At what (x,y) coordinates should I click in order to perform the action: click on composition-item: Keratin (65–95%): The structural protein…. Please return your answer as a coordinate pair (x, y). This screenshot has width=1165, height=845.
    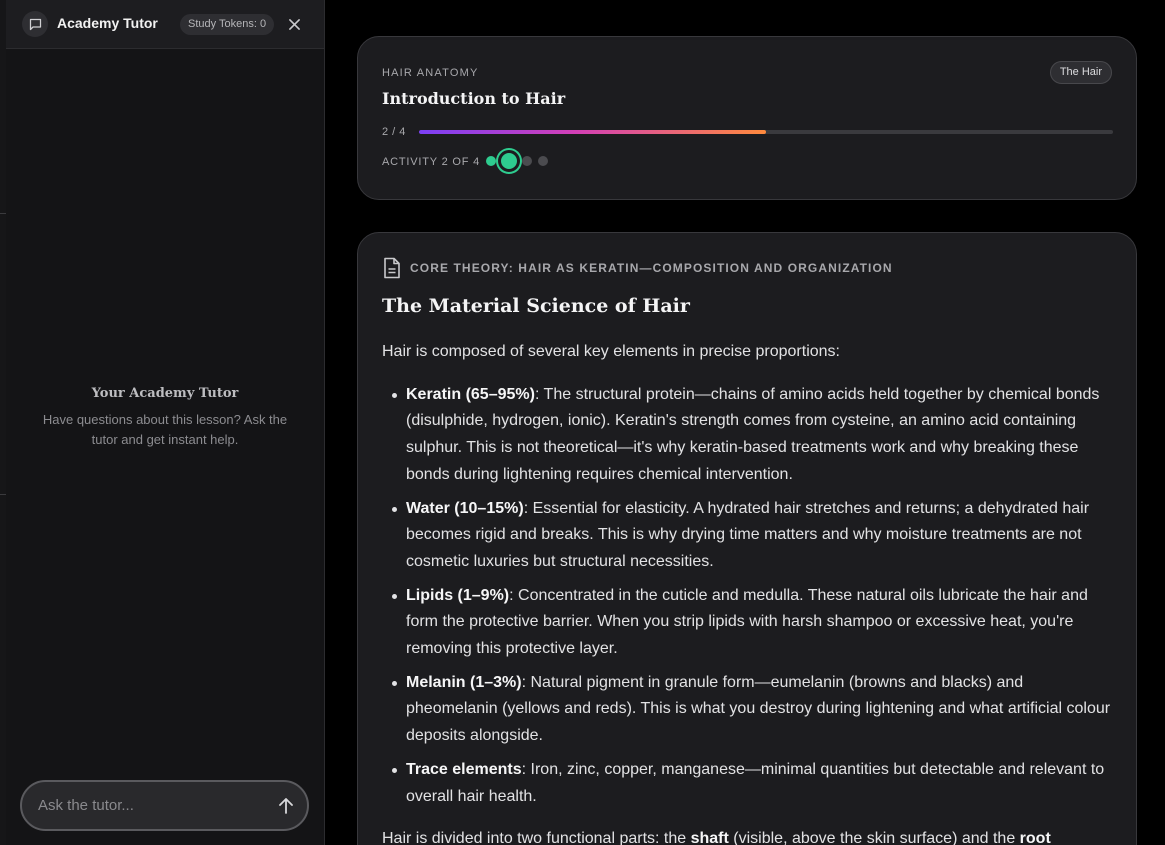
    Looking at the image, I should click on (747, 435).